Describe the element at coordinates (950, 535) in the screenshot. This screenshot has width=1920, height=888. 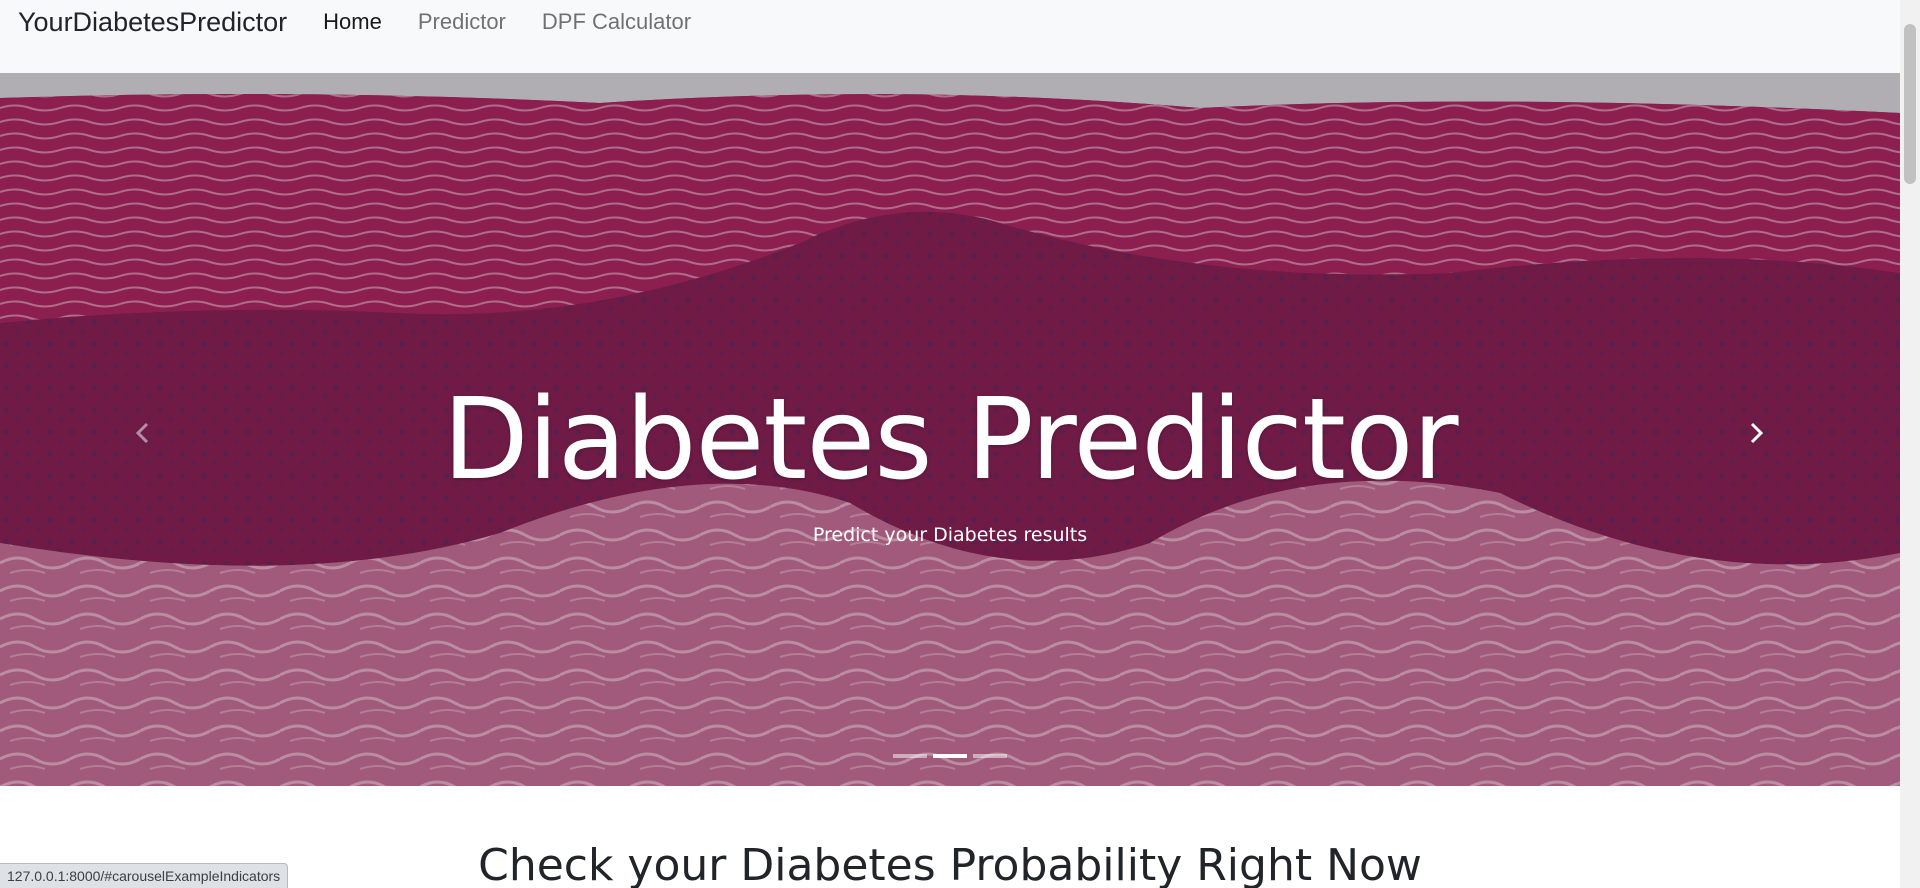
I see `hero-subtitle: Predict your Diabetes results` at that location.